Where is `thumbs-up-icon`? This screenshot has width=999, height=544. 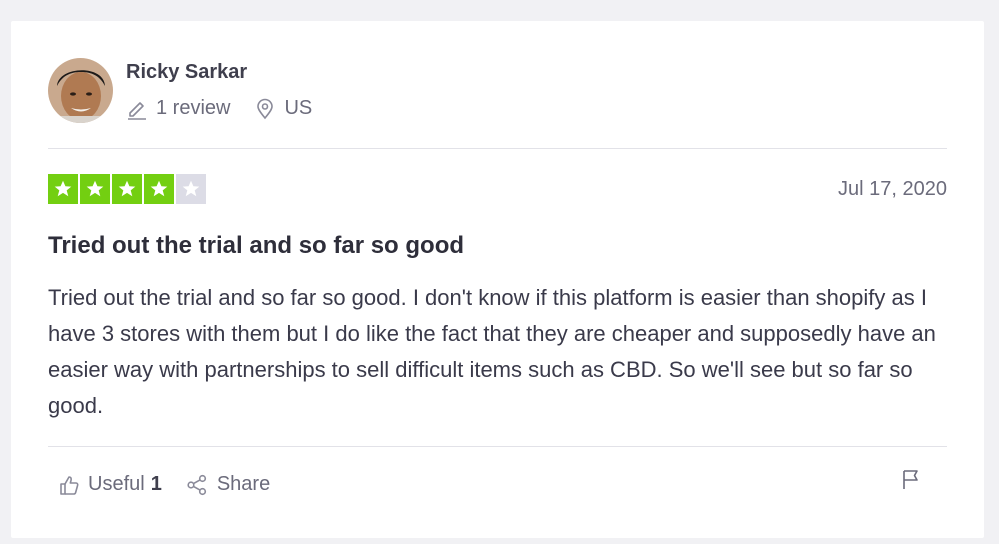 thumbs-up-icon is located at coordinates (69, 485).